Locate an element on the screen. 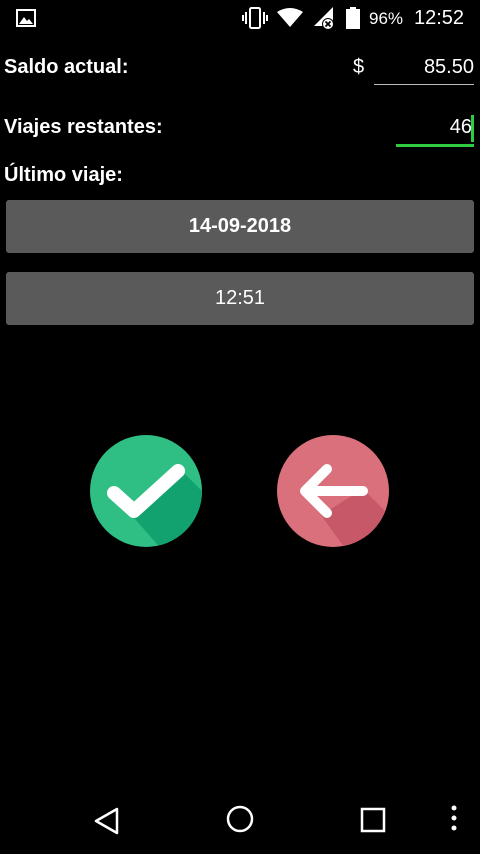 Image resolution: width=480 pixels, height=854 pixels. currency-symbol: $ is located at coordinates (359, 67).